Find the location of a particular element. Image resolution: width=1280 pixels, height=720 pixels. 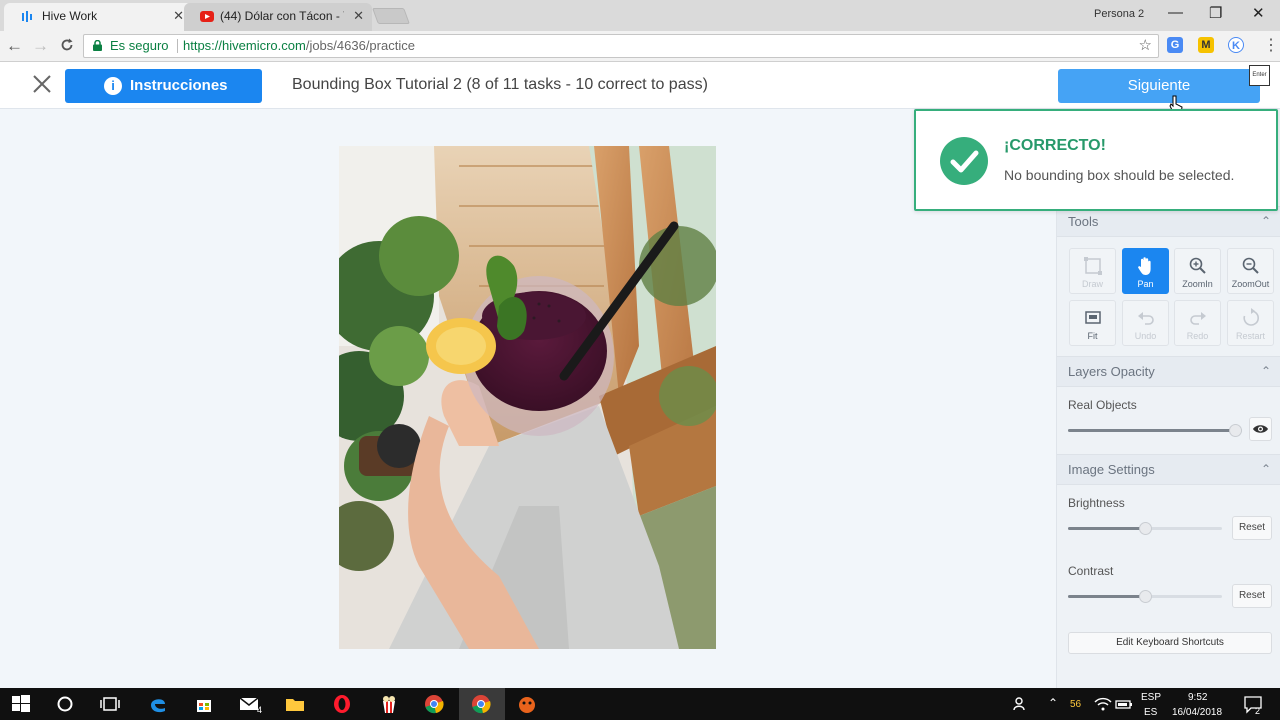

battery-icon is located at coordinates (1124, 704).